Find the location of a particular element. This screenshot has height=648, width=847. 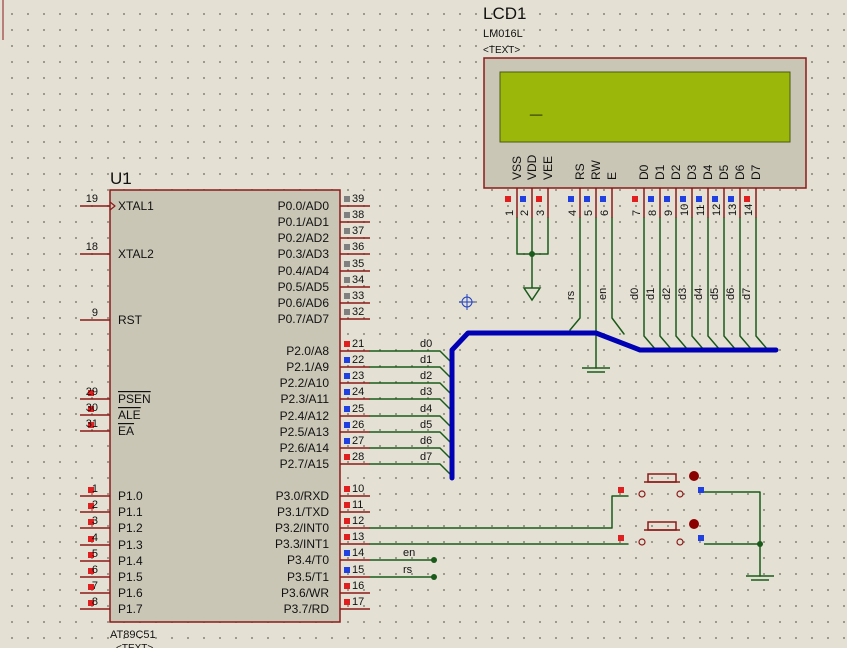

button-contact-right is located at coordinates (680, 494).